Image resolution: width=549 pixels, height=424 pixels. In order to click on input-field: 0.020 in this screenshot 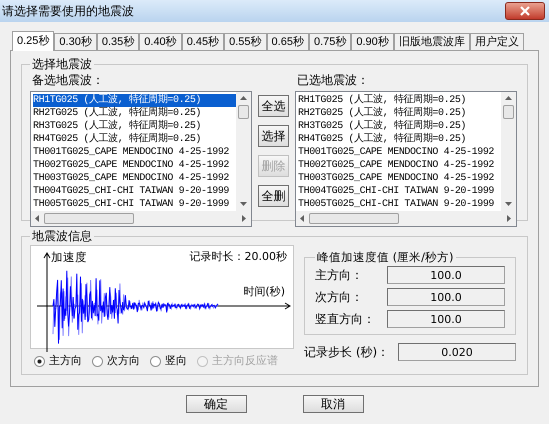, I will do `click(457, 352)`.